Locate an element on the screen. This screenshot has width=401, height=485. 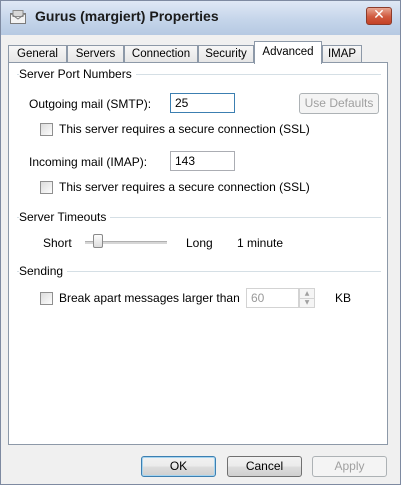
window-title: Gurus (margiert) Properties is located at coordinates (127, 16).